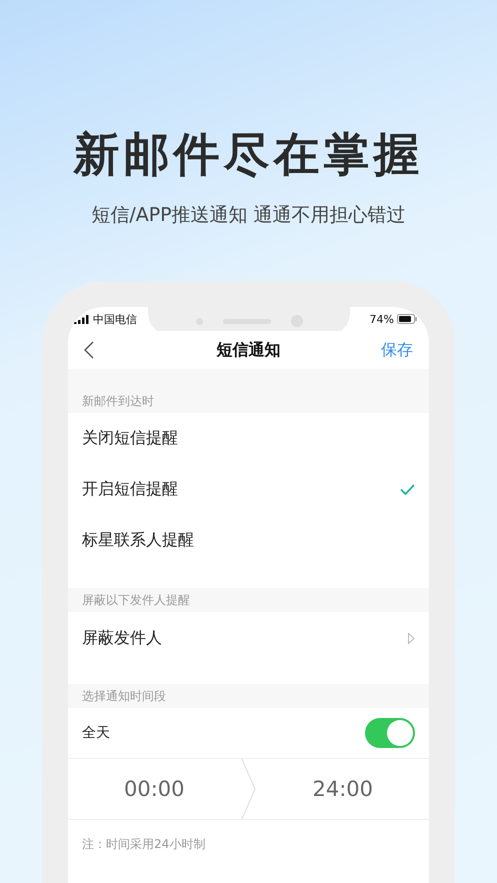 This screenshot has width=497, height=883. I want to click on divider-chevron-icon, so click(248, 789).